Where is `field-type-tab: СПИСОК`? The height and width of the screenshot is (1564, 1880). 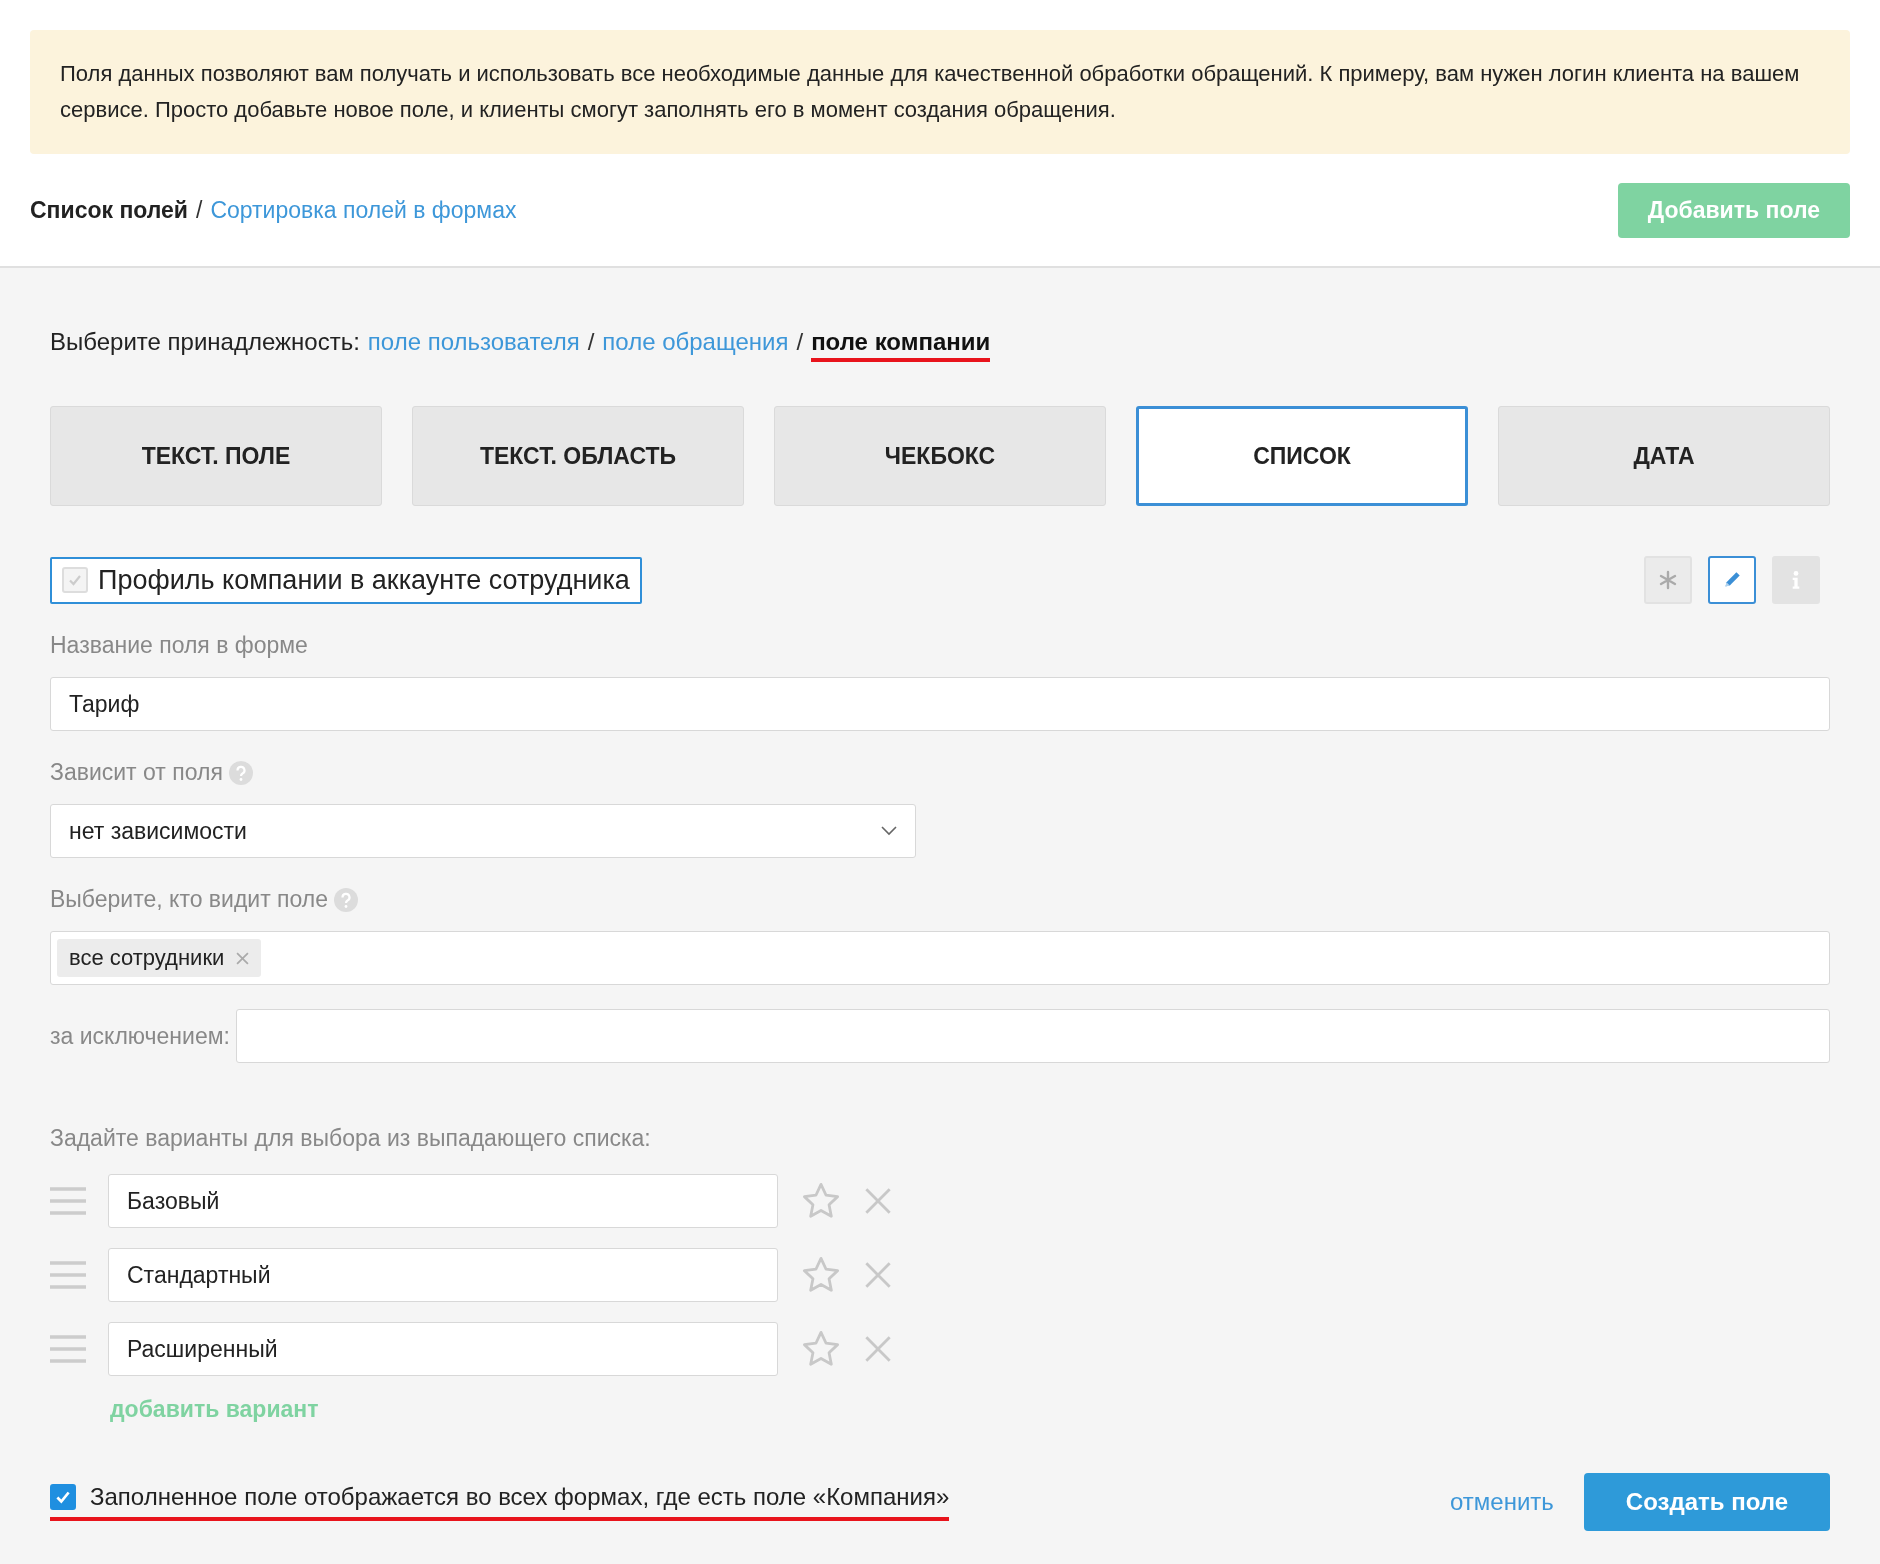 field-type-tab: СПИСОК is located at coordinates (1302, 456).